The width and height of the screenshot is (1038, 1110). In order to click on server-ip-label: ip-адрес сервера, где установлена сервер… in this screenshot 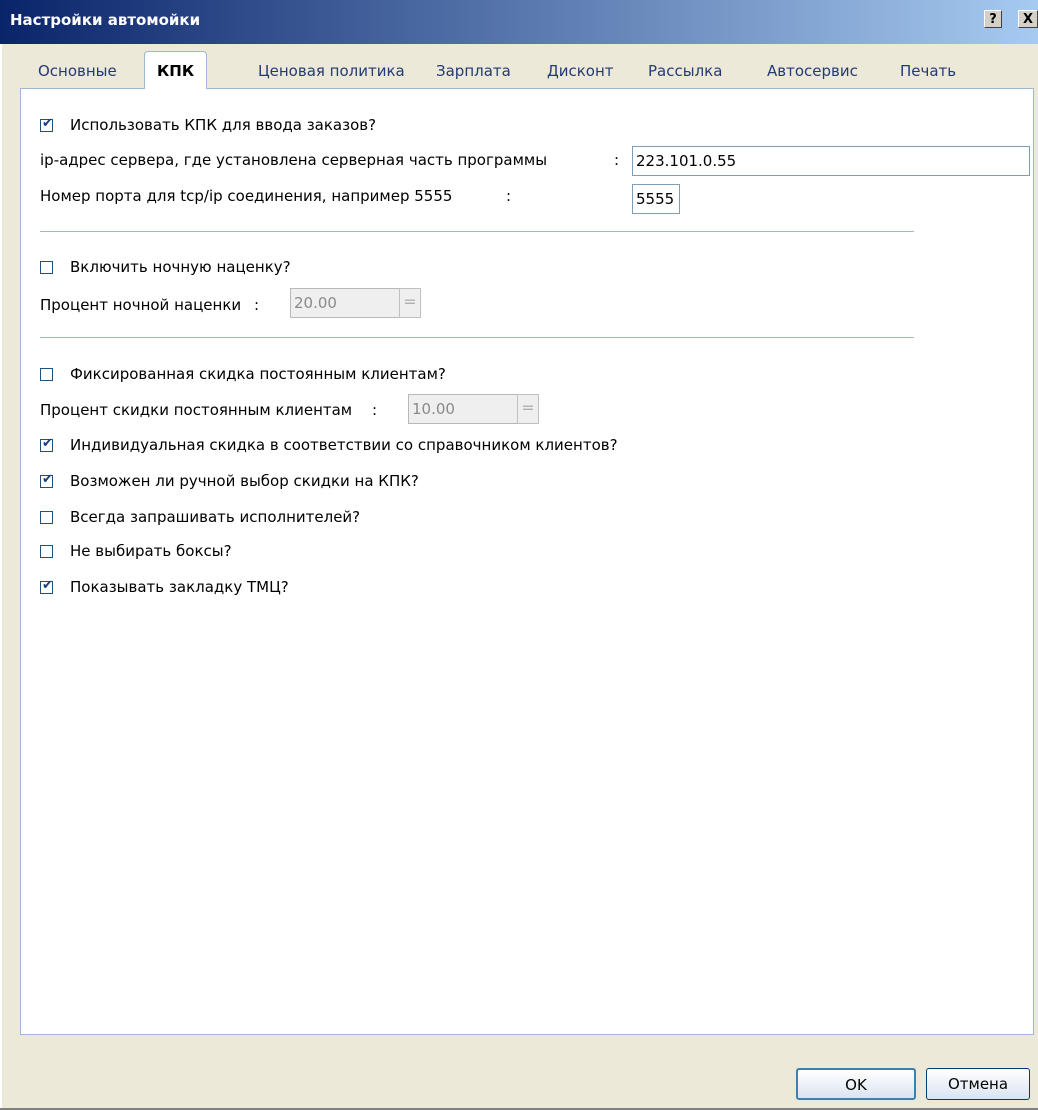, I will do `click(294, 160)`.